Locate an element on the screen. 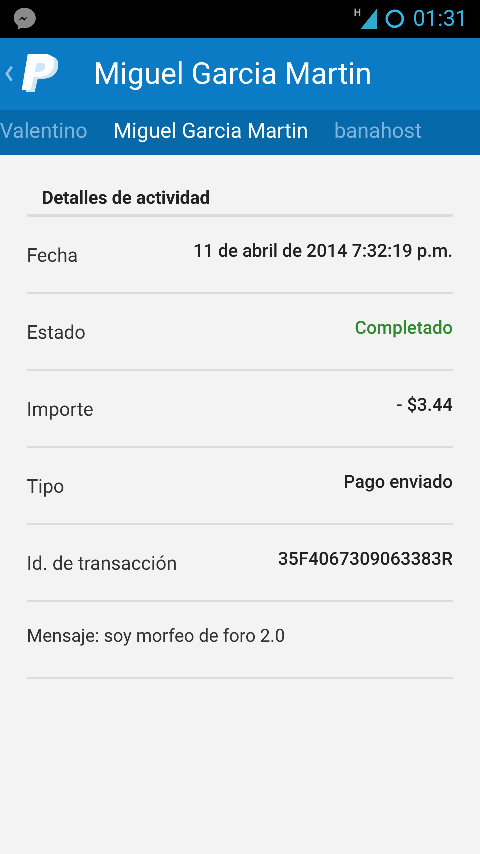 The image size is (480, 854). network-type: H is located at coordinates (358, 14).